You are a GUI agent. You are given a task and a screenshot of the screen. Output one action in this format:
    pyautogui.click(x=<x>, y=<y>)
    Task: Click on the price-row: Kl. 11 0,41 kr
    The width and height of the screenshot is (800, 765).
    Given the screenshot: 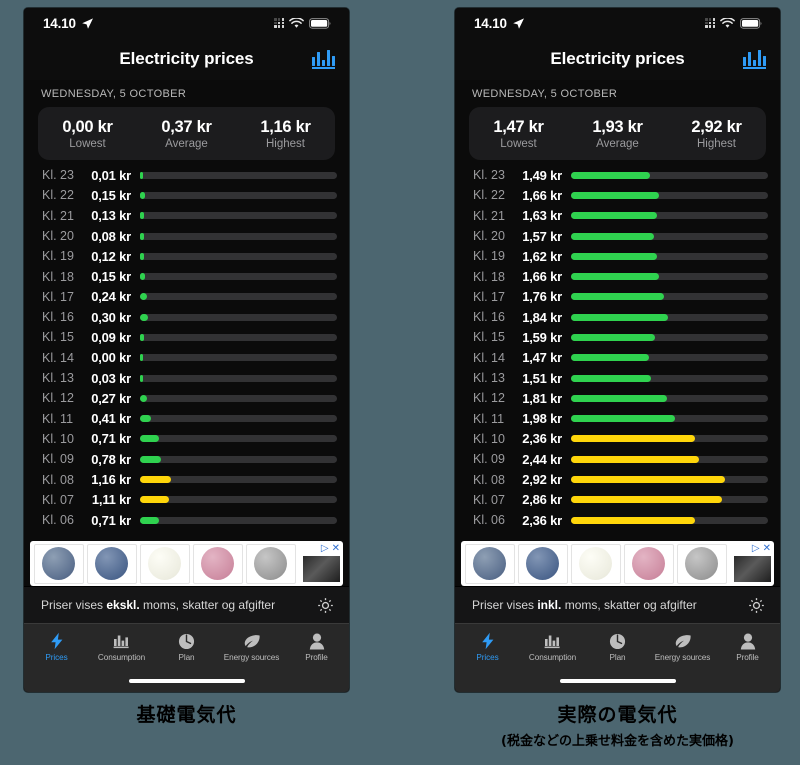 What is the action you would take?
    pyautogui.click(x=186, y=419)
    